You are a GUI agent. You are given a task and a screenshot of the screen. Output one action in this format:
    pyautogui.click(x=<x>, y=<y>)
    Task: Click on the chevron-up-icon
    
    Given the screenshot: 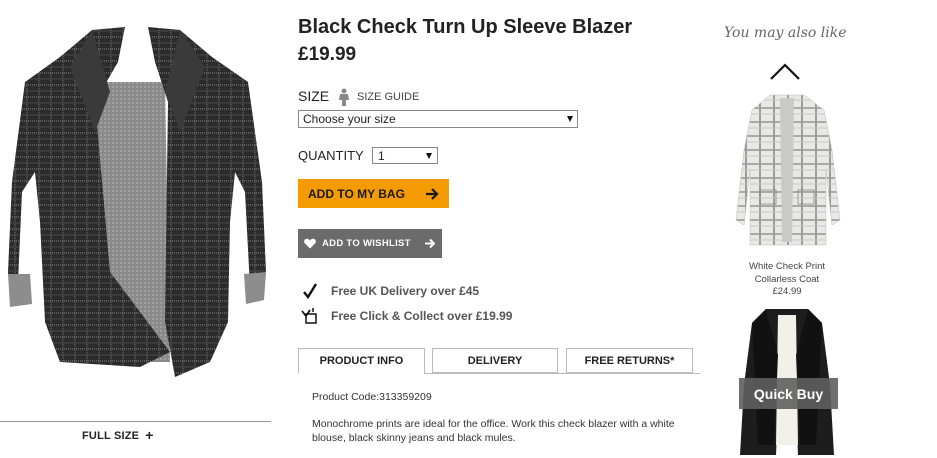 What is the action you would take?
    pyautogui.click(x=785, y=72)
    